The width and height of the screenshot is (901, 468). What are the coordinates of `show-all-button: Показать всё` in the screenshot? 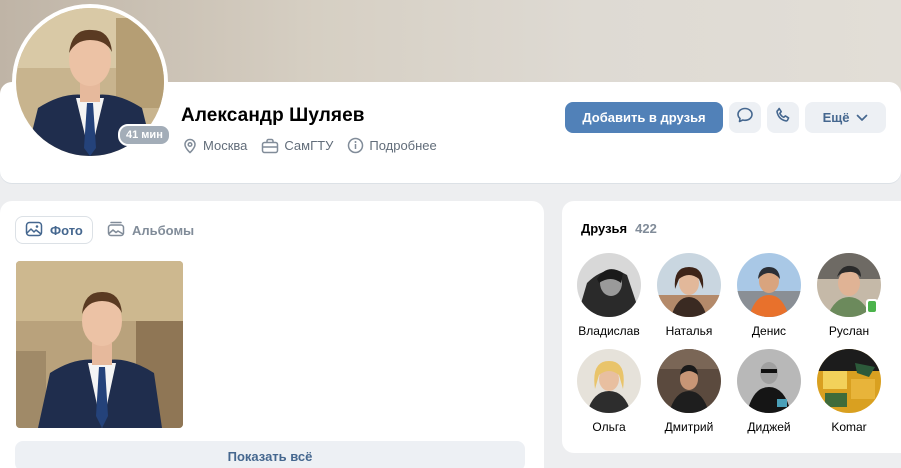 It's located at (270, 454).